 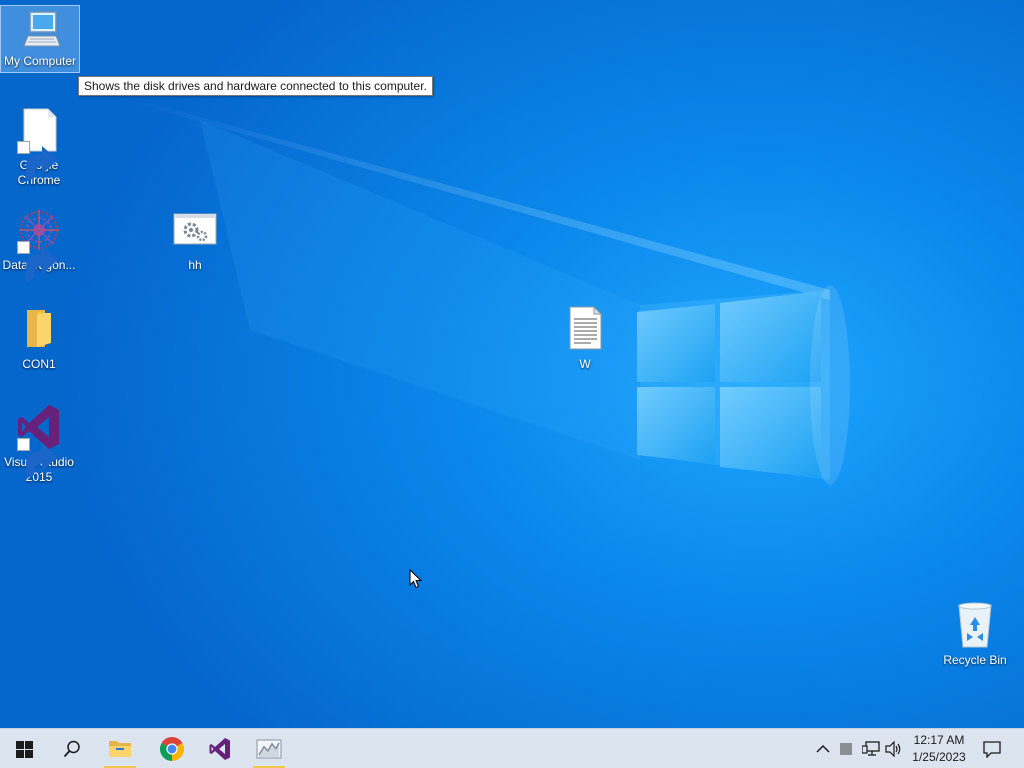 I want to click on visual-studio-button, so click(x=220, y=748).